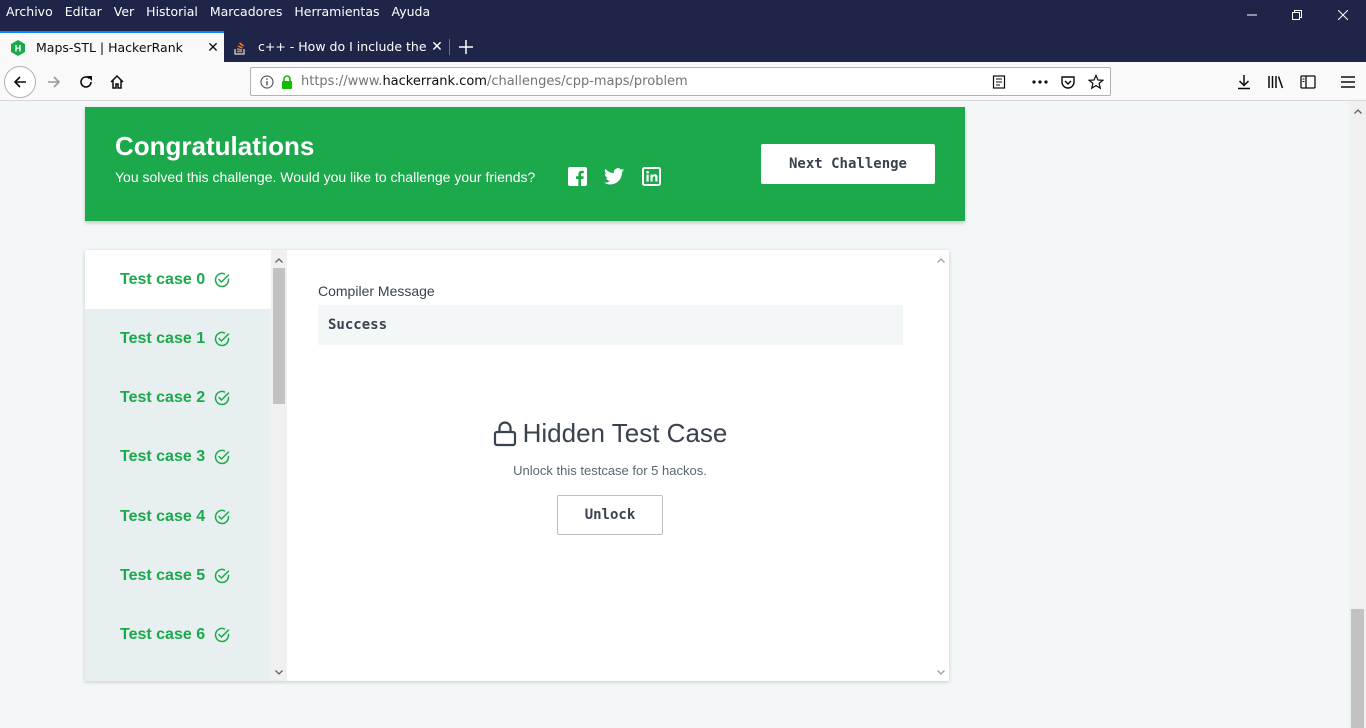  Describe the element at coordinates (163, 634) in the screenshot. I see `testcase-label: Test case 6` at that location.